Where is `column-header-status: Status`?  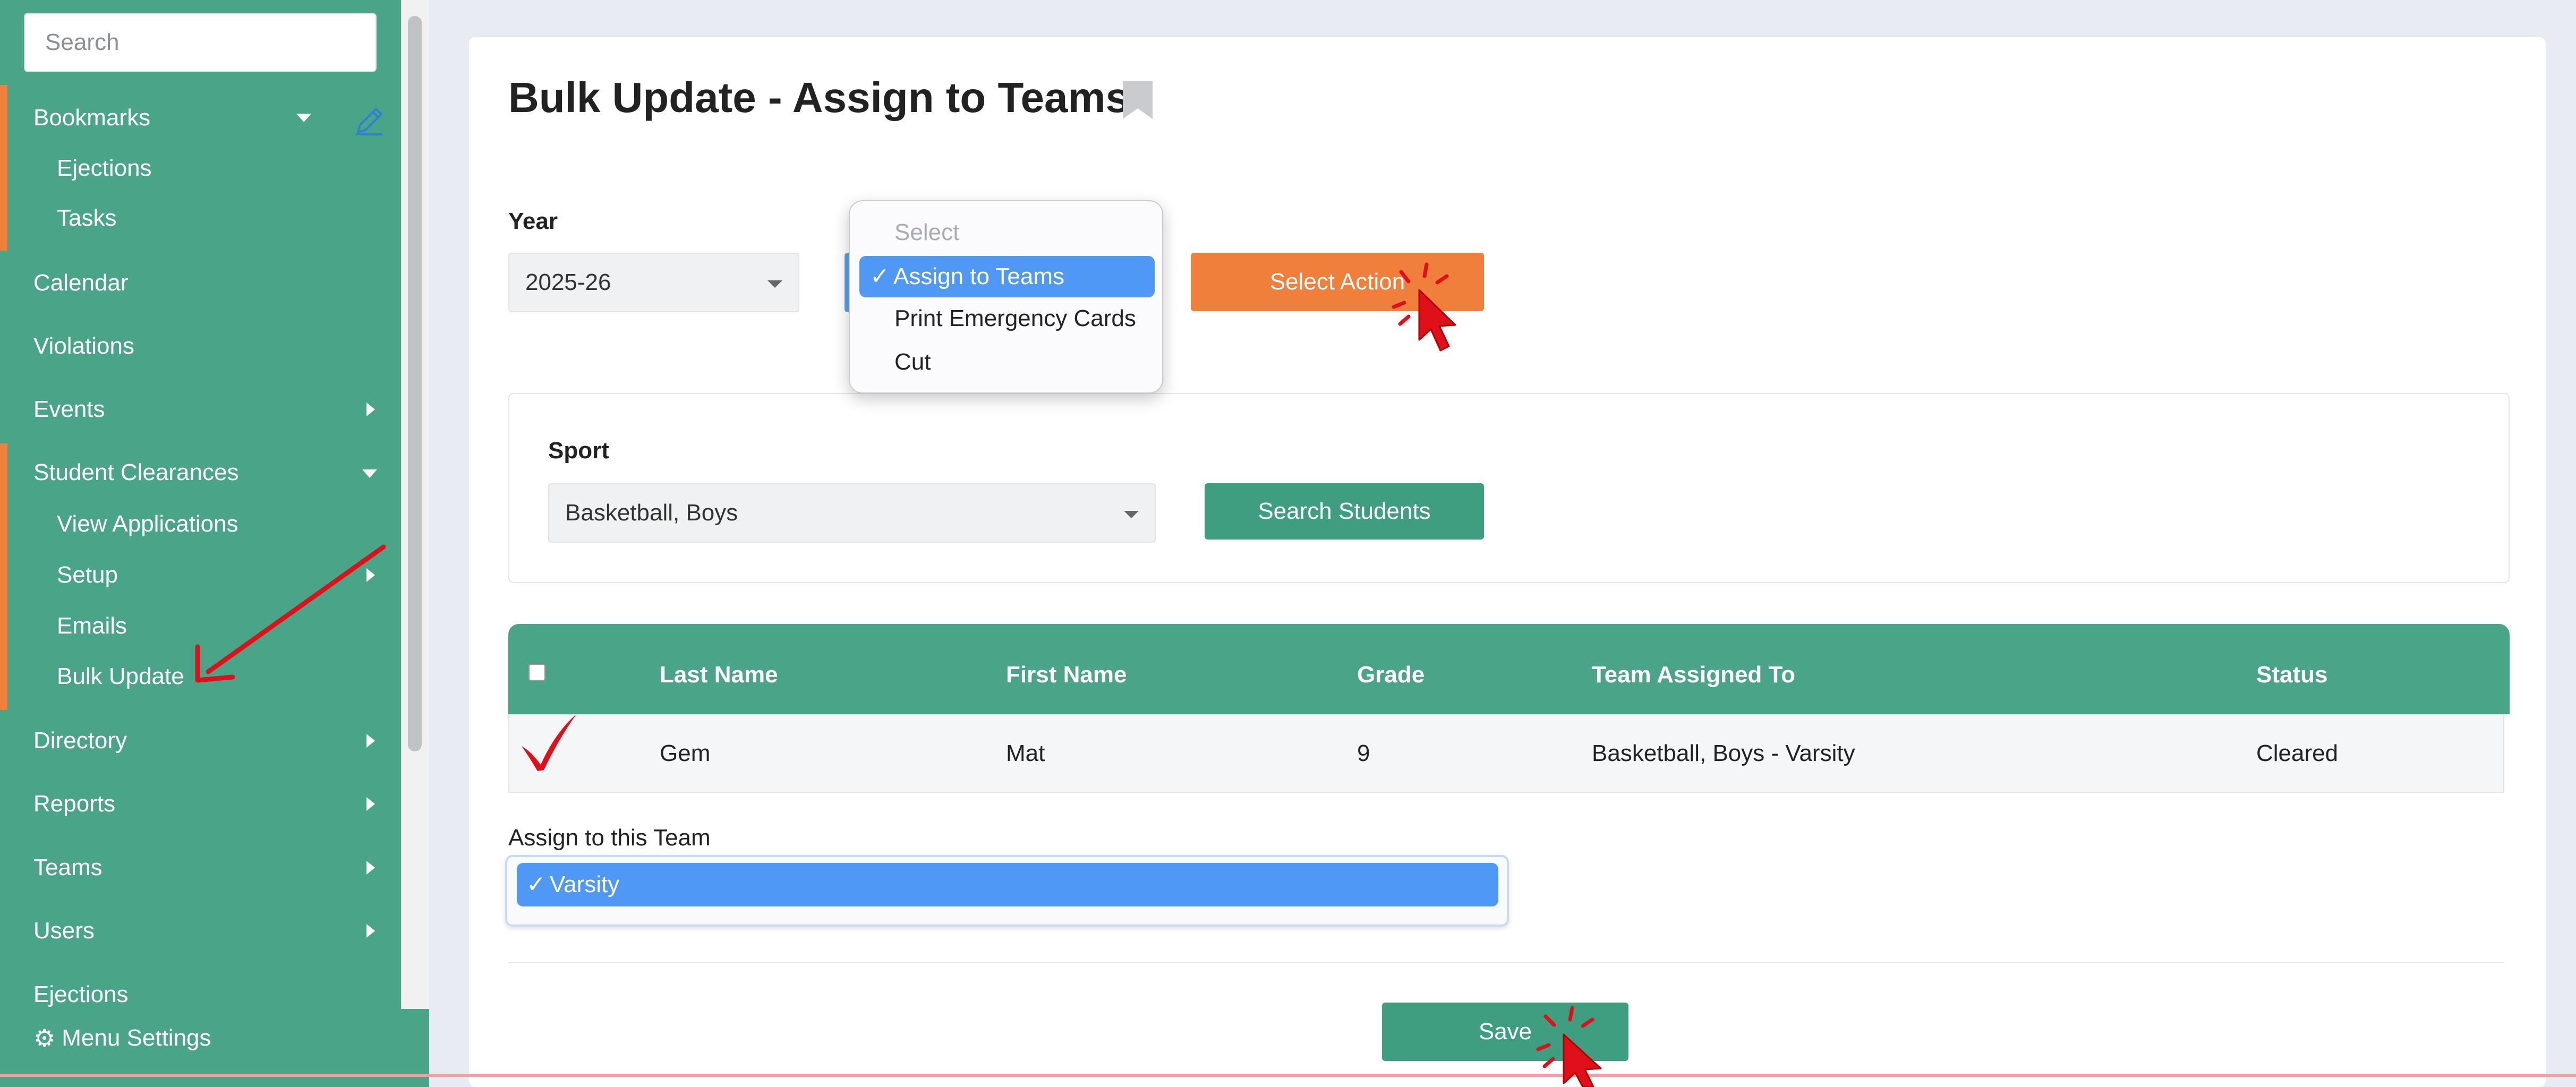
column-header-status: Status is located at coordinates (2292, 675).